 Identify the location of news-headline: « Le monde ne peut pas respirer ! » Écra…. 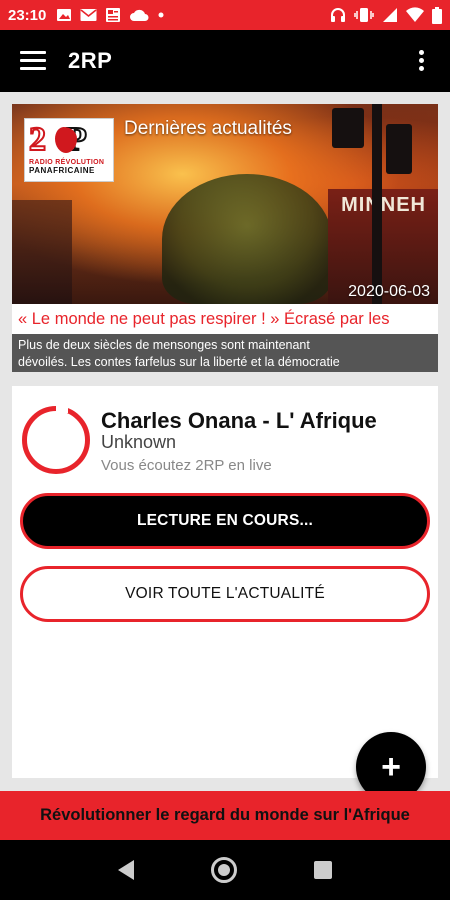
(225, 319).